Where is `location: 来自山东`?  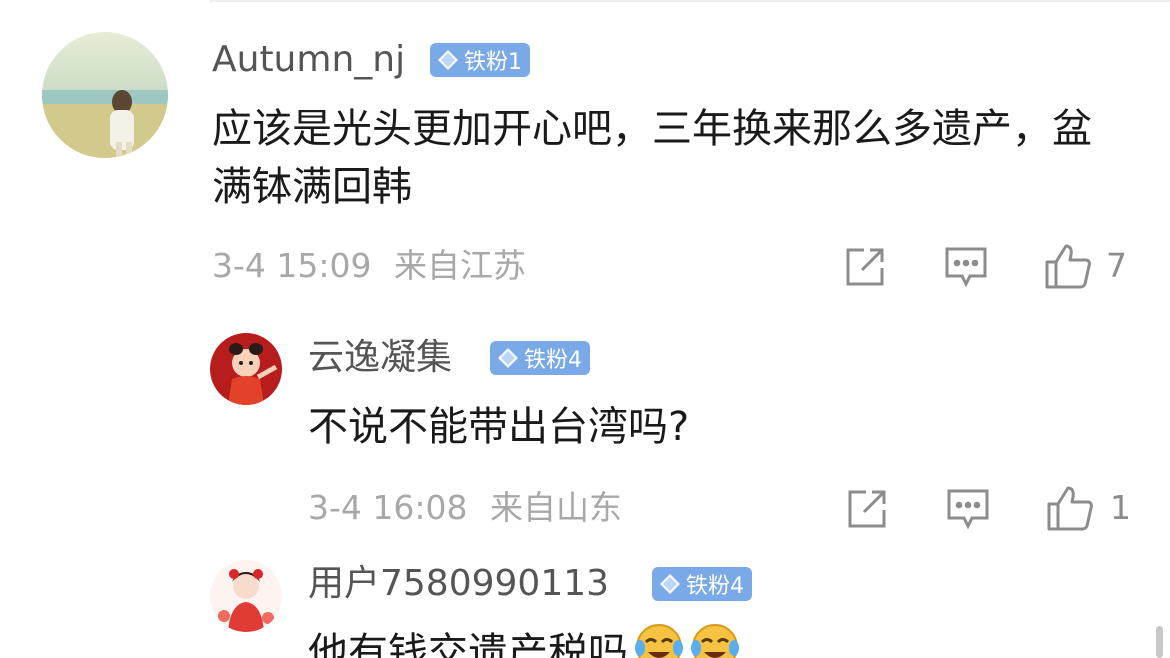
location: 来自山东 is located at coordinates (556, 507).